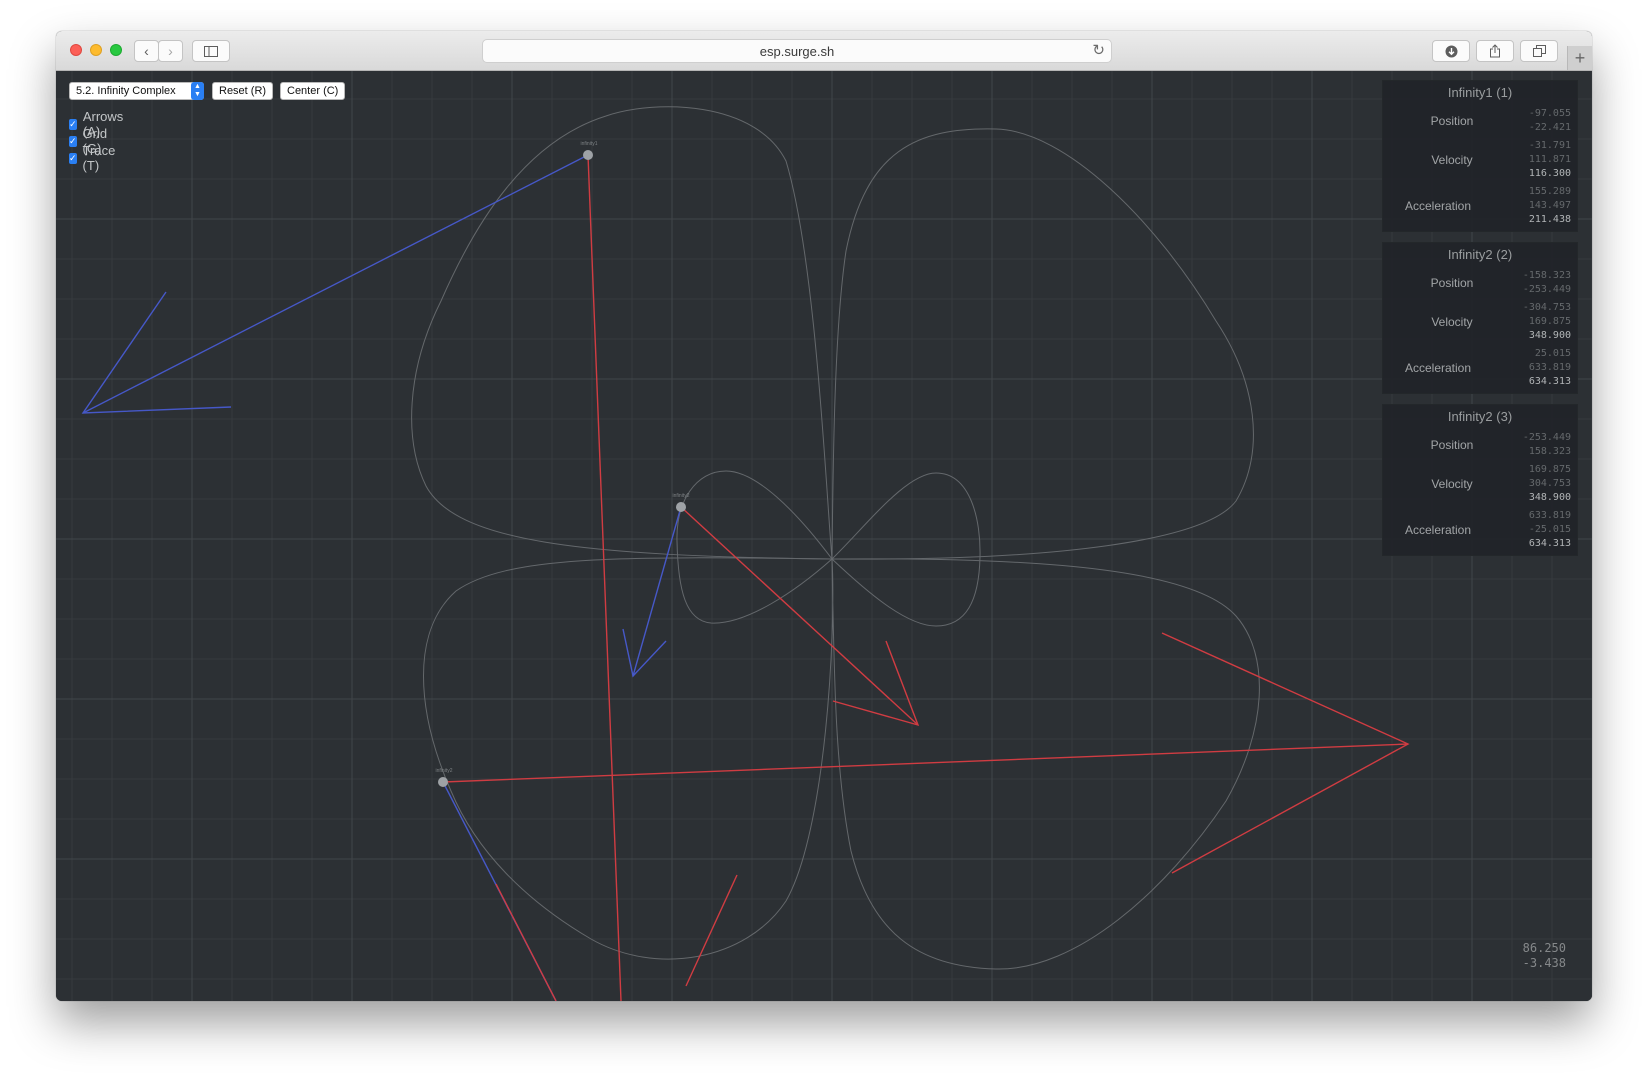 This screenshot has width=1648, height=1081. What do you see at coordinates (1549, 515) in the screenshot?
I see `acceleration-x: 633.819` at bounding box center [1549, 515].